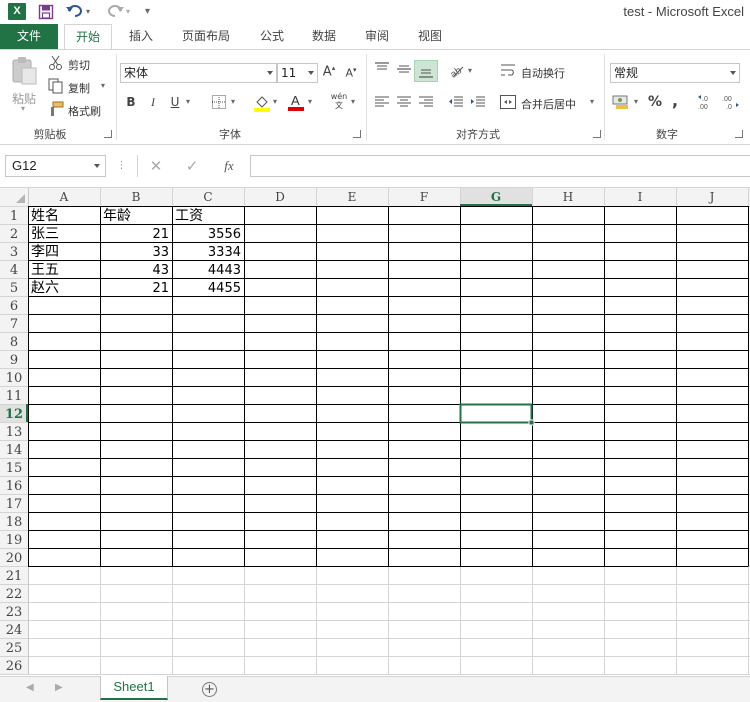 The image size is (750, 702). What do you see at coordinates (14, 306) in the screenshot?
I see `row-header-6: 6` at bounding box center [14, 306].